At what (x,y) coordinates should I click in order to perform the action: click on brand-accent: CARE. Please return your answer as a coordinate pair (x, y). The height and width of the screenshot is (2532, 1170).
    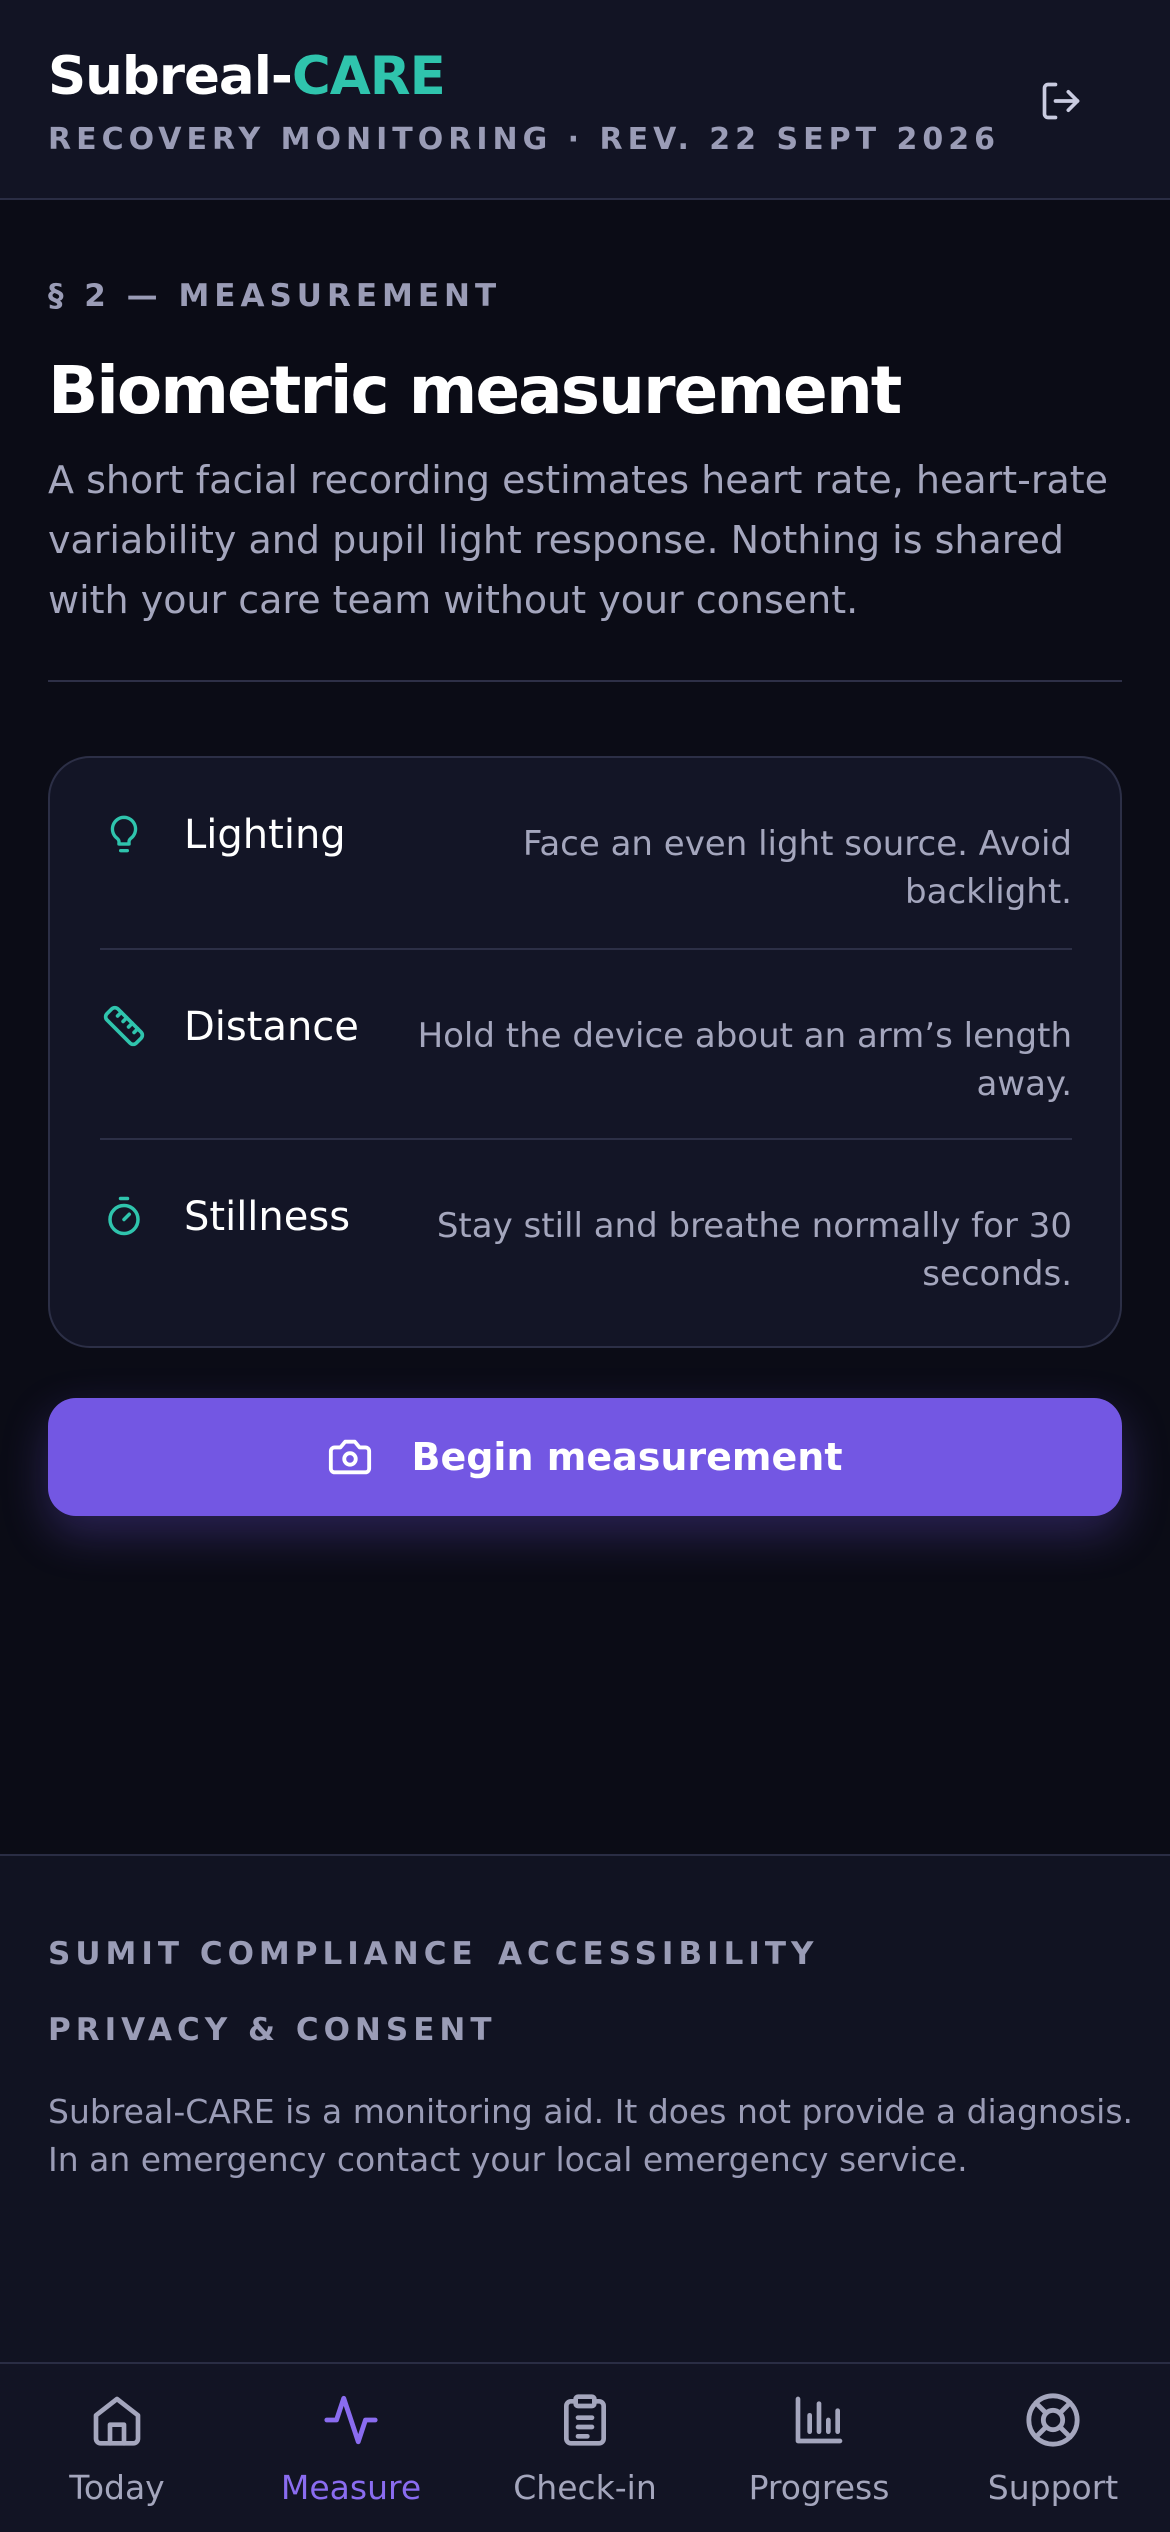
    Looking at the image, I should click on (368, 76).